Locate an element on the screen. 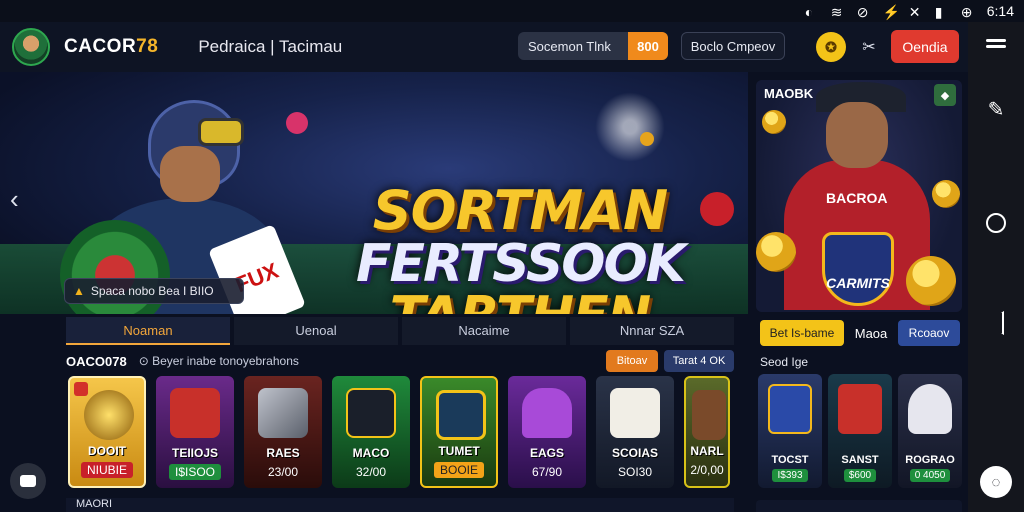 This screenshot has height=512, width=1024. side-card: TOCST I$393 is located at coordinates (790, 431).